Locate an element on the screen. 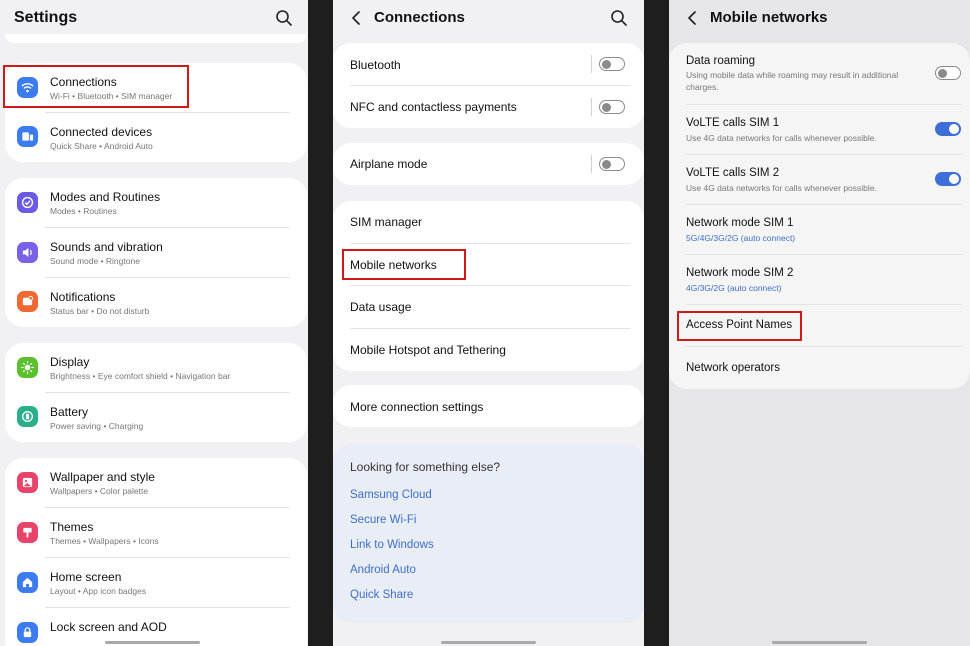 The height and width of the screenshot is (646, 970). link-windows: Link to Windows is located at coordinates (392, 545).